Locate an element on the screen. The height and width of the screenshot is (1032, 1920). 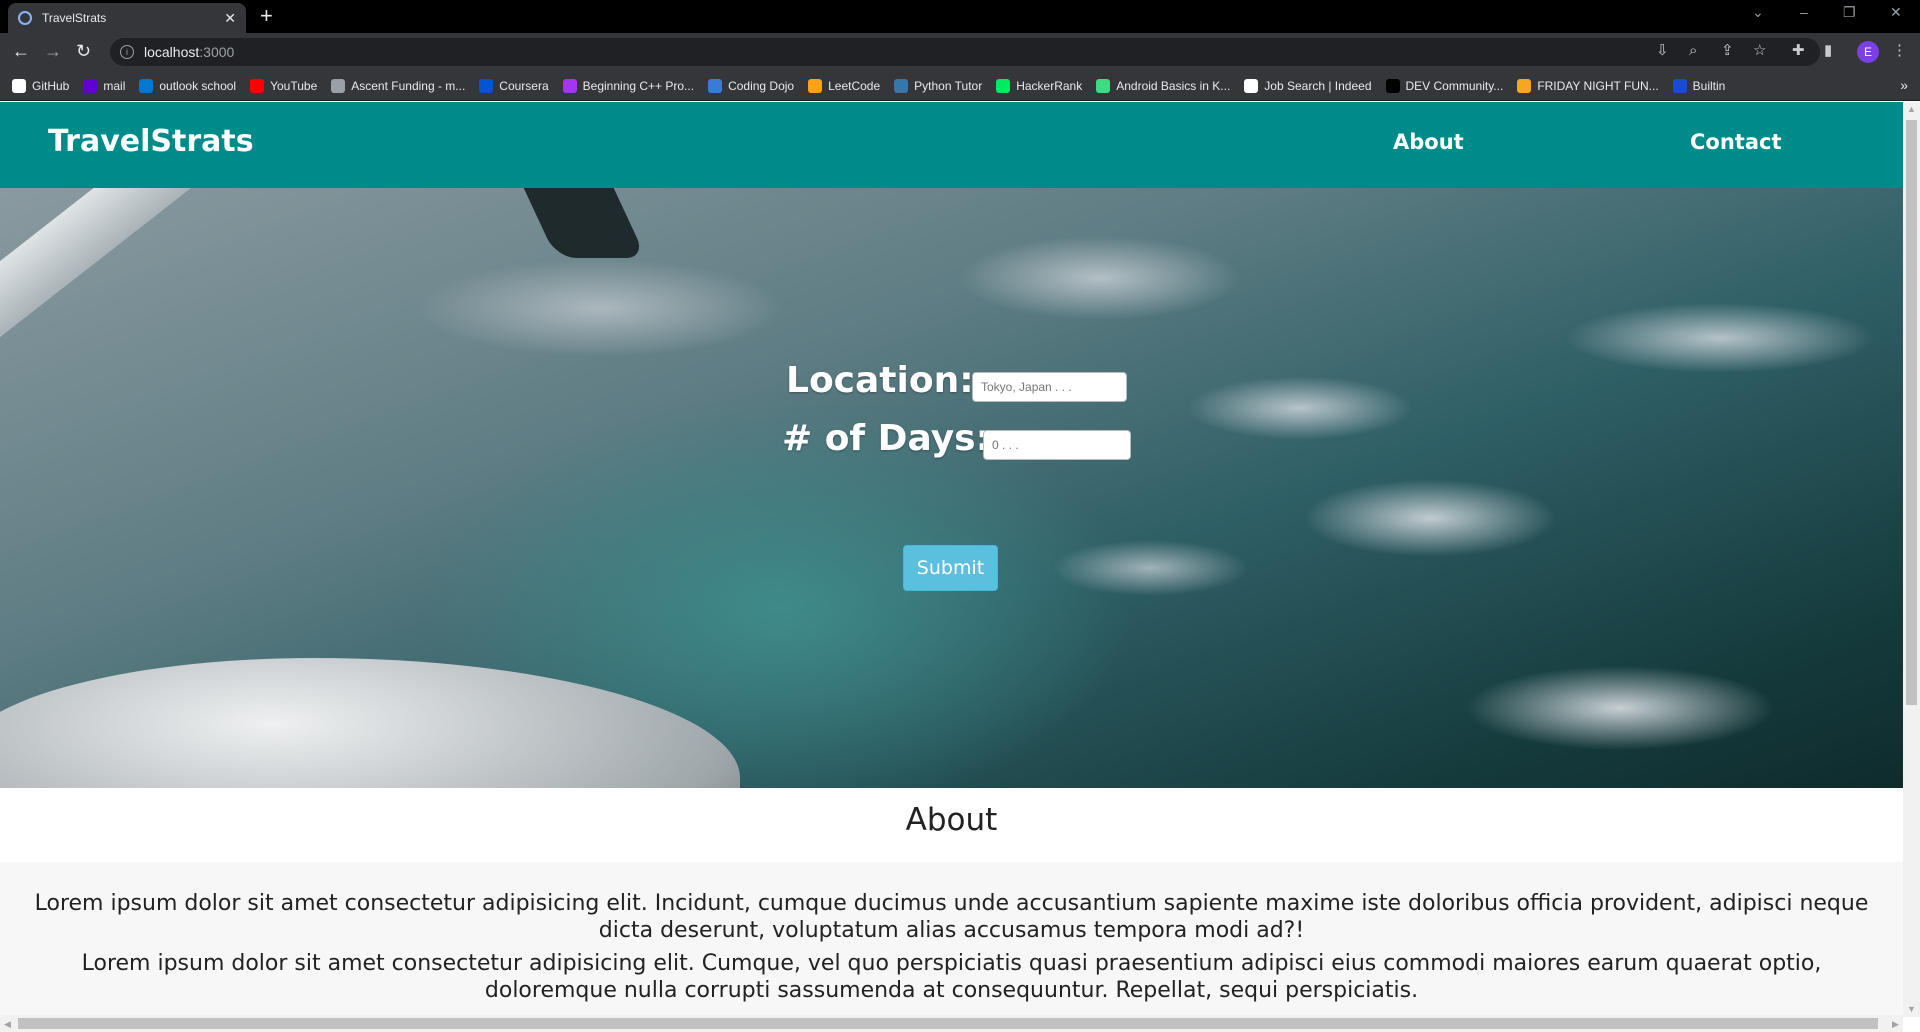
bookmark-label: LeetCode is located at coordinates (854, 85).